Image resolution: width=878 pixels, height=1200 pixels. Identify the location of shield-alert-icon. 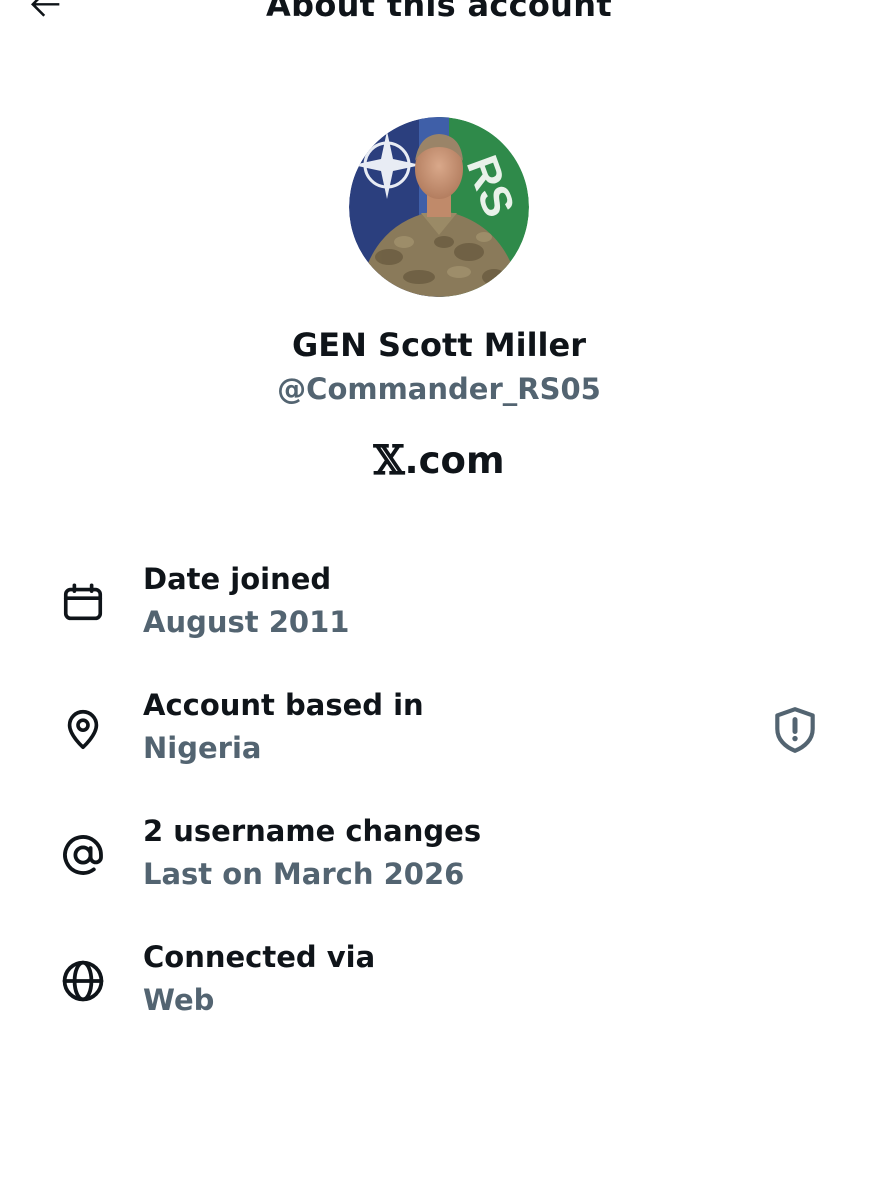
(795, 730).